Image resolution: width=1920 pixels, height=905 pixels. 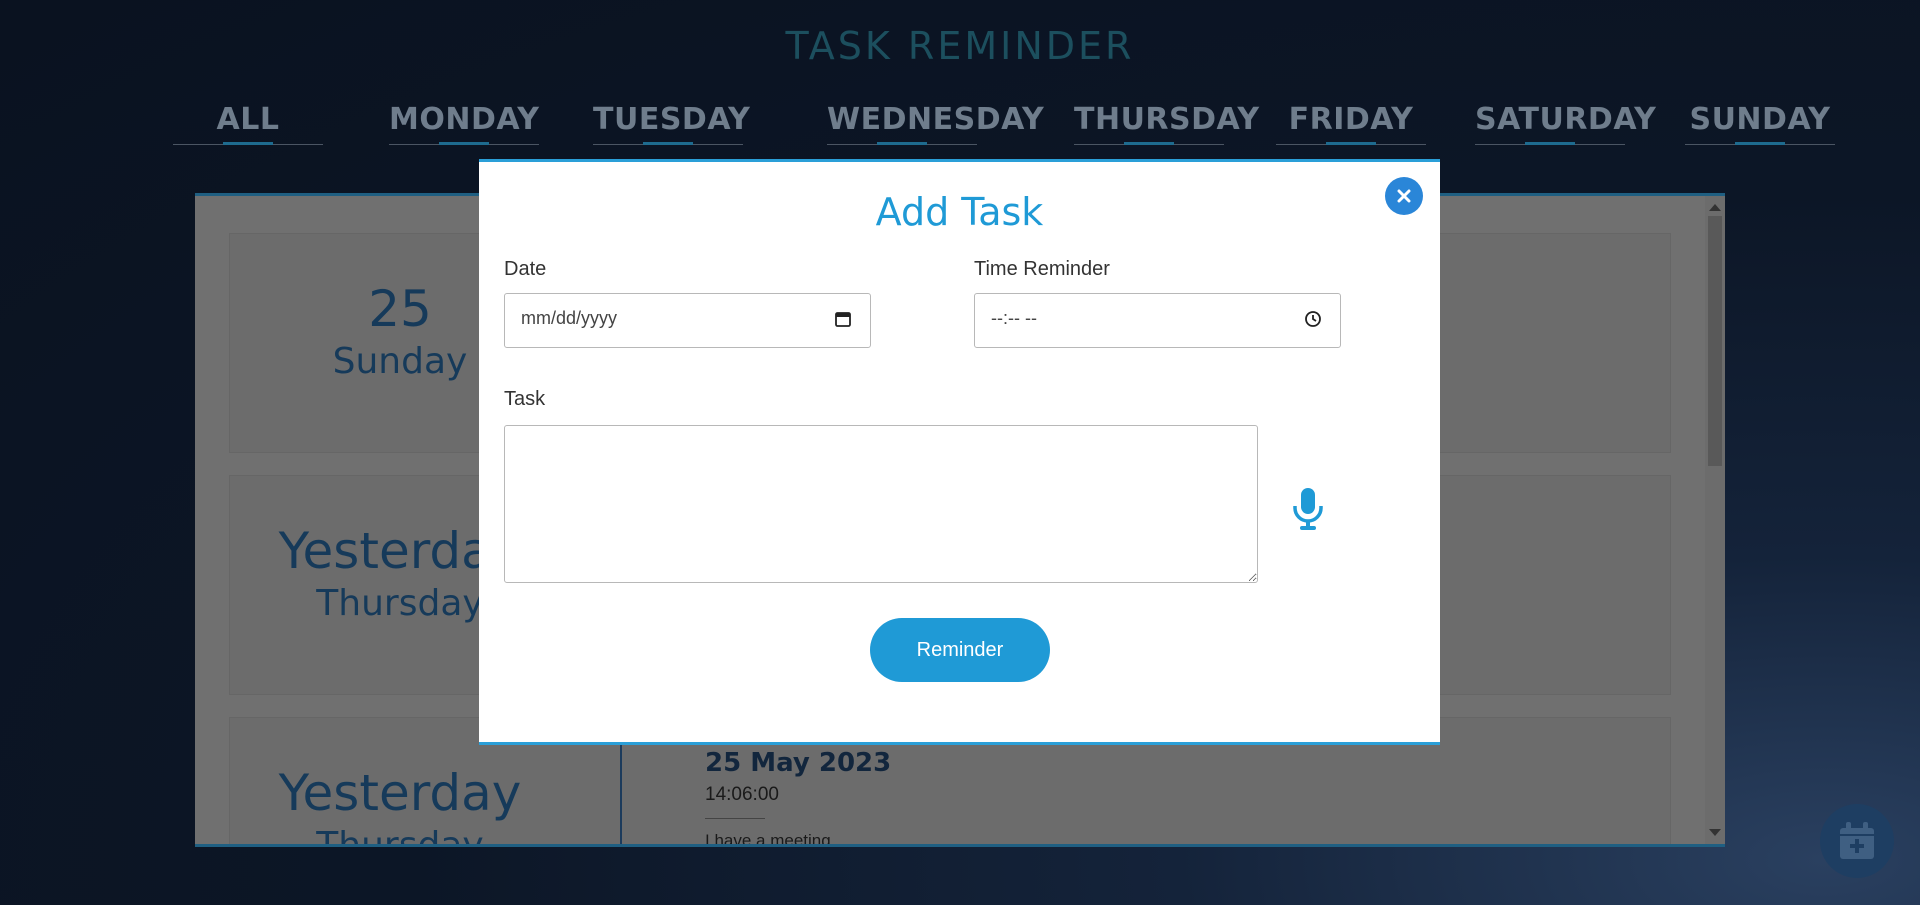 What do you see at coordinates (1014, 318) in the screenshot?
I see `time-placeholder: --:-- --` at bounding box center [1014, 318].